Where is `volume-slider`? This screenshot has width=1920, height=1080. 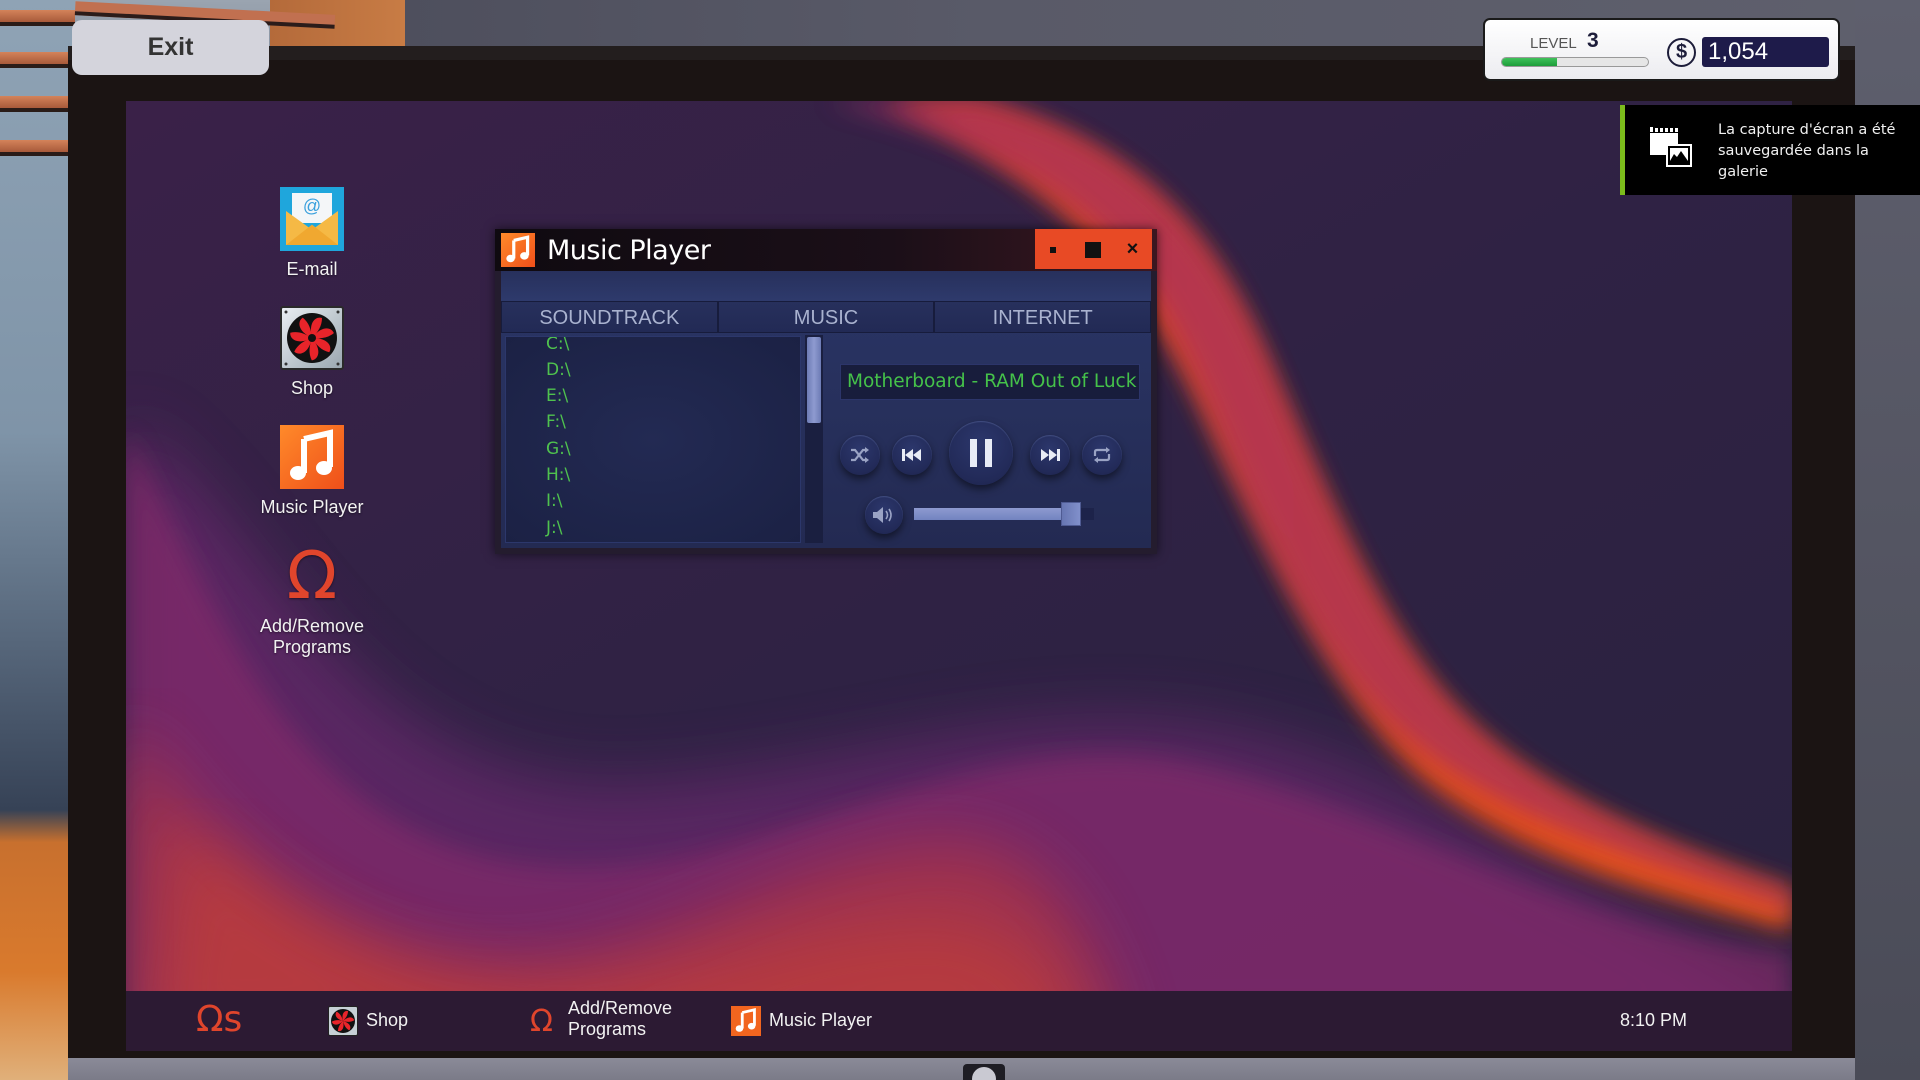
volume-slider is located at coordinates (1004, 514).